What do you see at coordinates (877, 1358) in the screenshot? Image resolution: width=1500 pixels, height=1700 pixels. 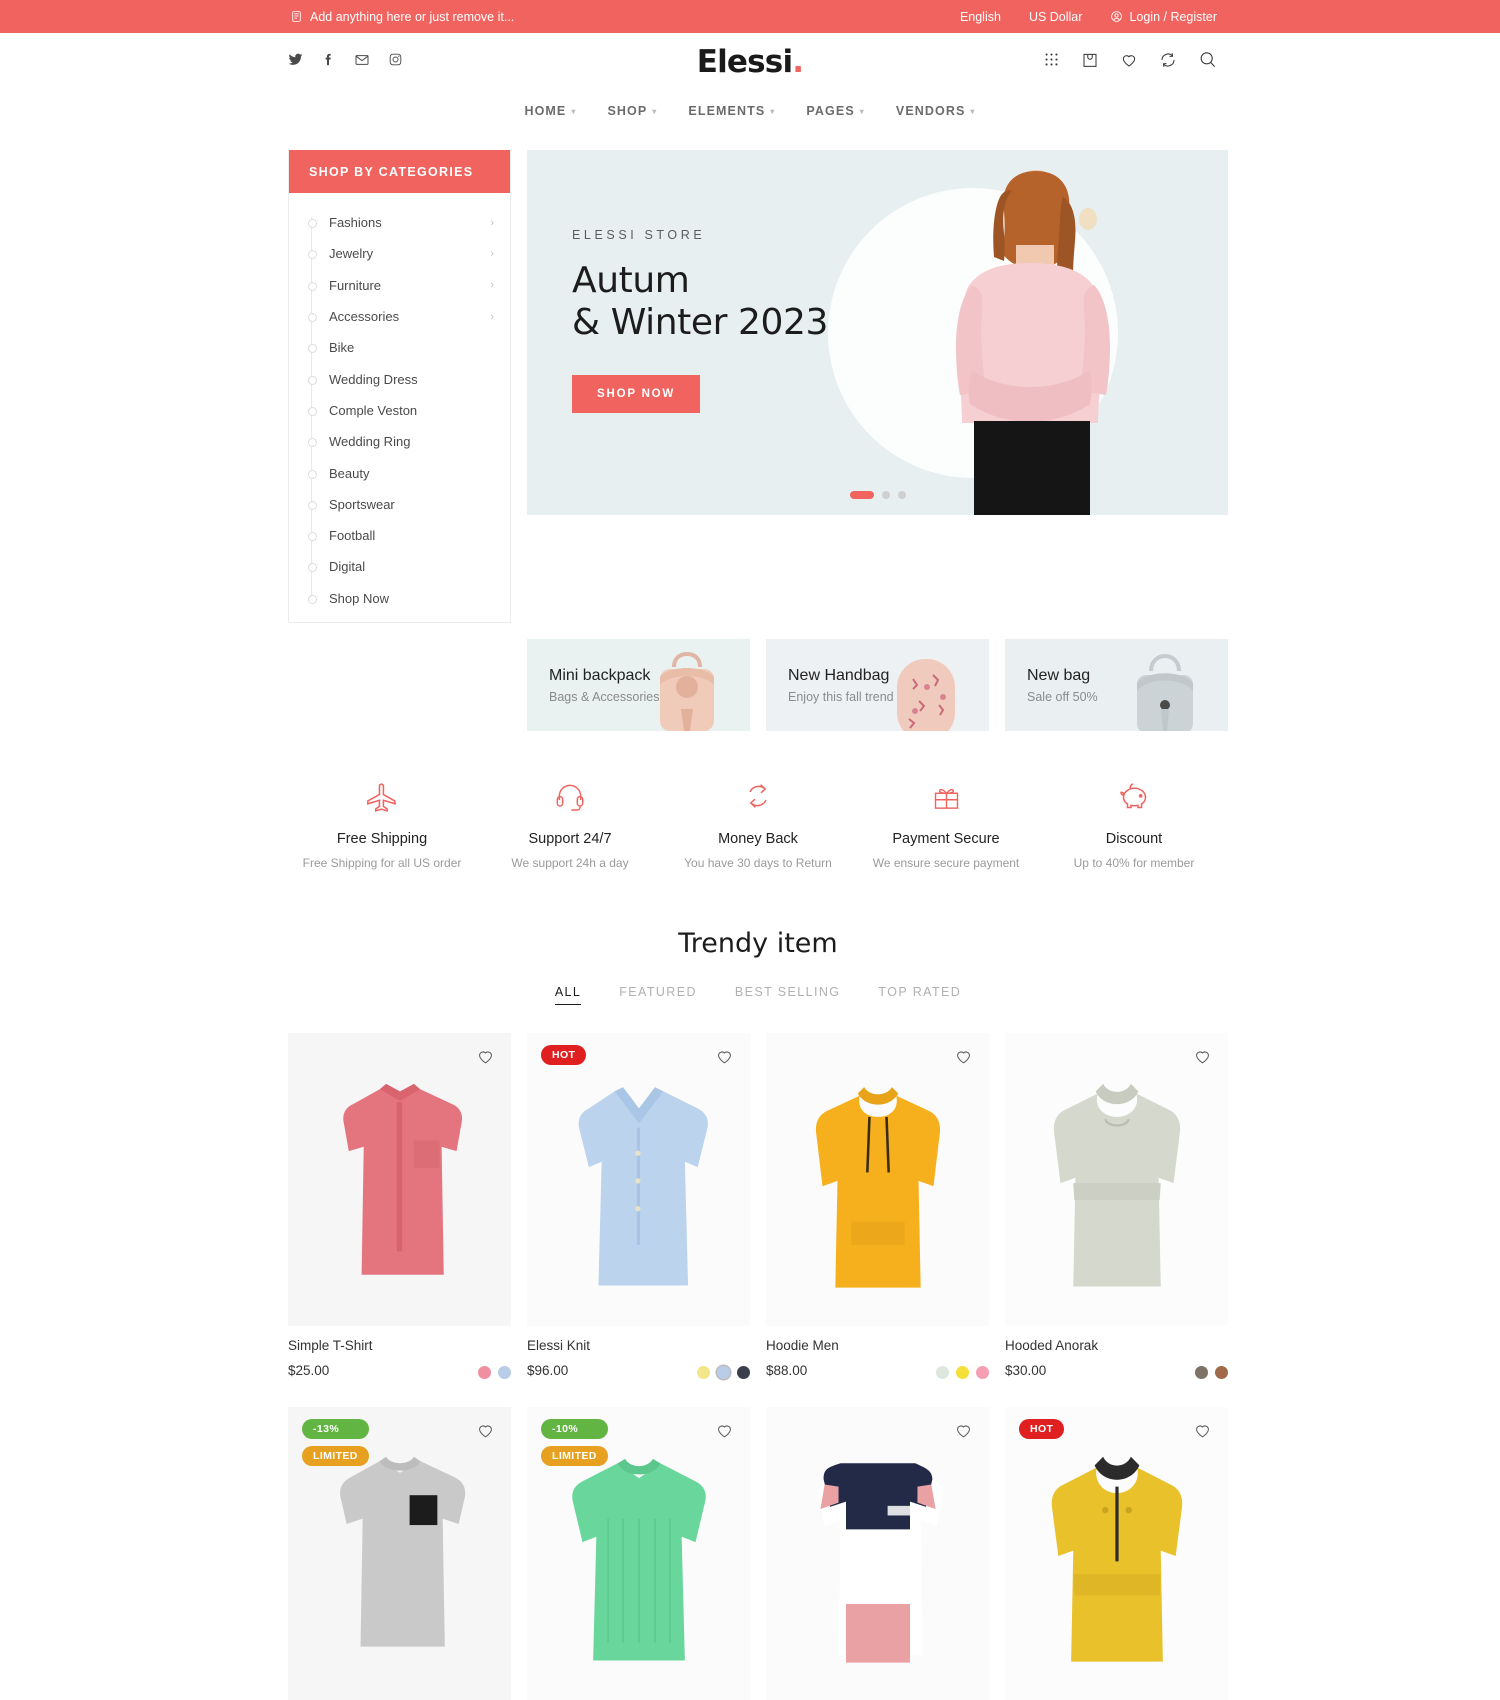 I see `product-meta: Hoodie Men $88.00` at bounding box center [877, 1358].